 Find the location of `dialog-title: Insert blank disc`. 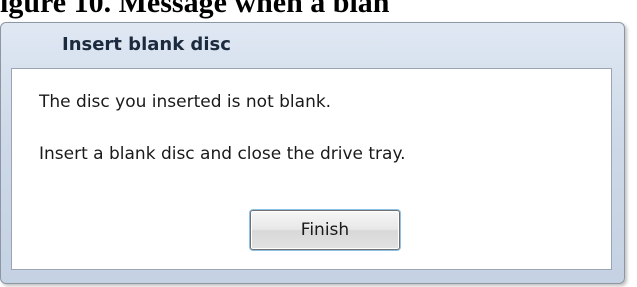

dialog-title: Insert blank disc is located at coordinates (146, 44).